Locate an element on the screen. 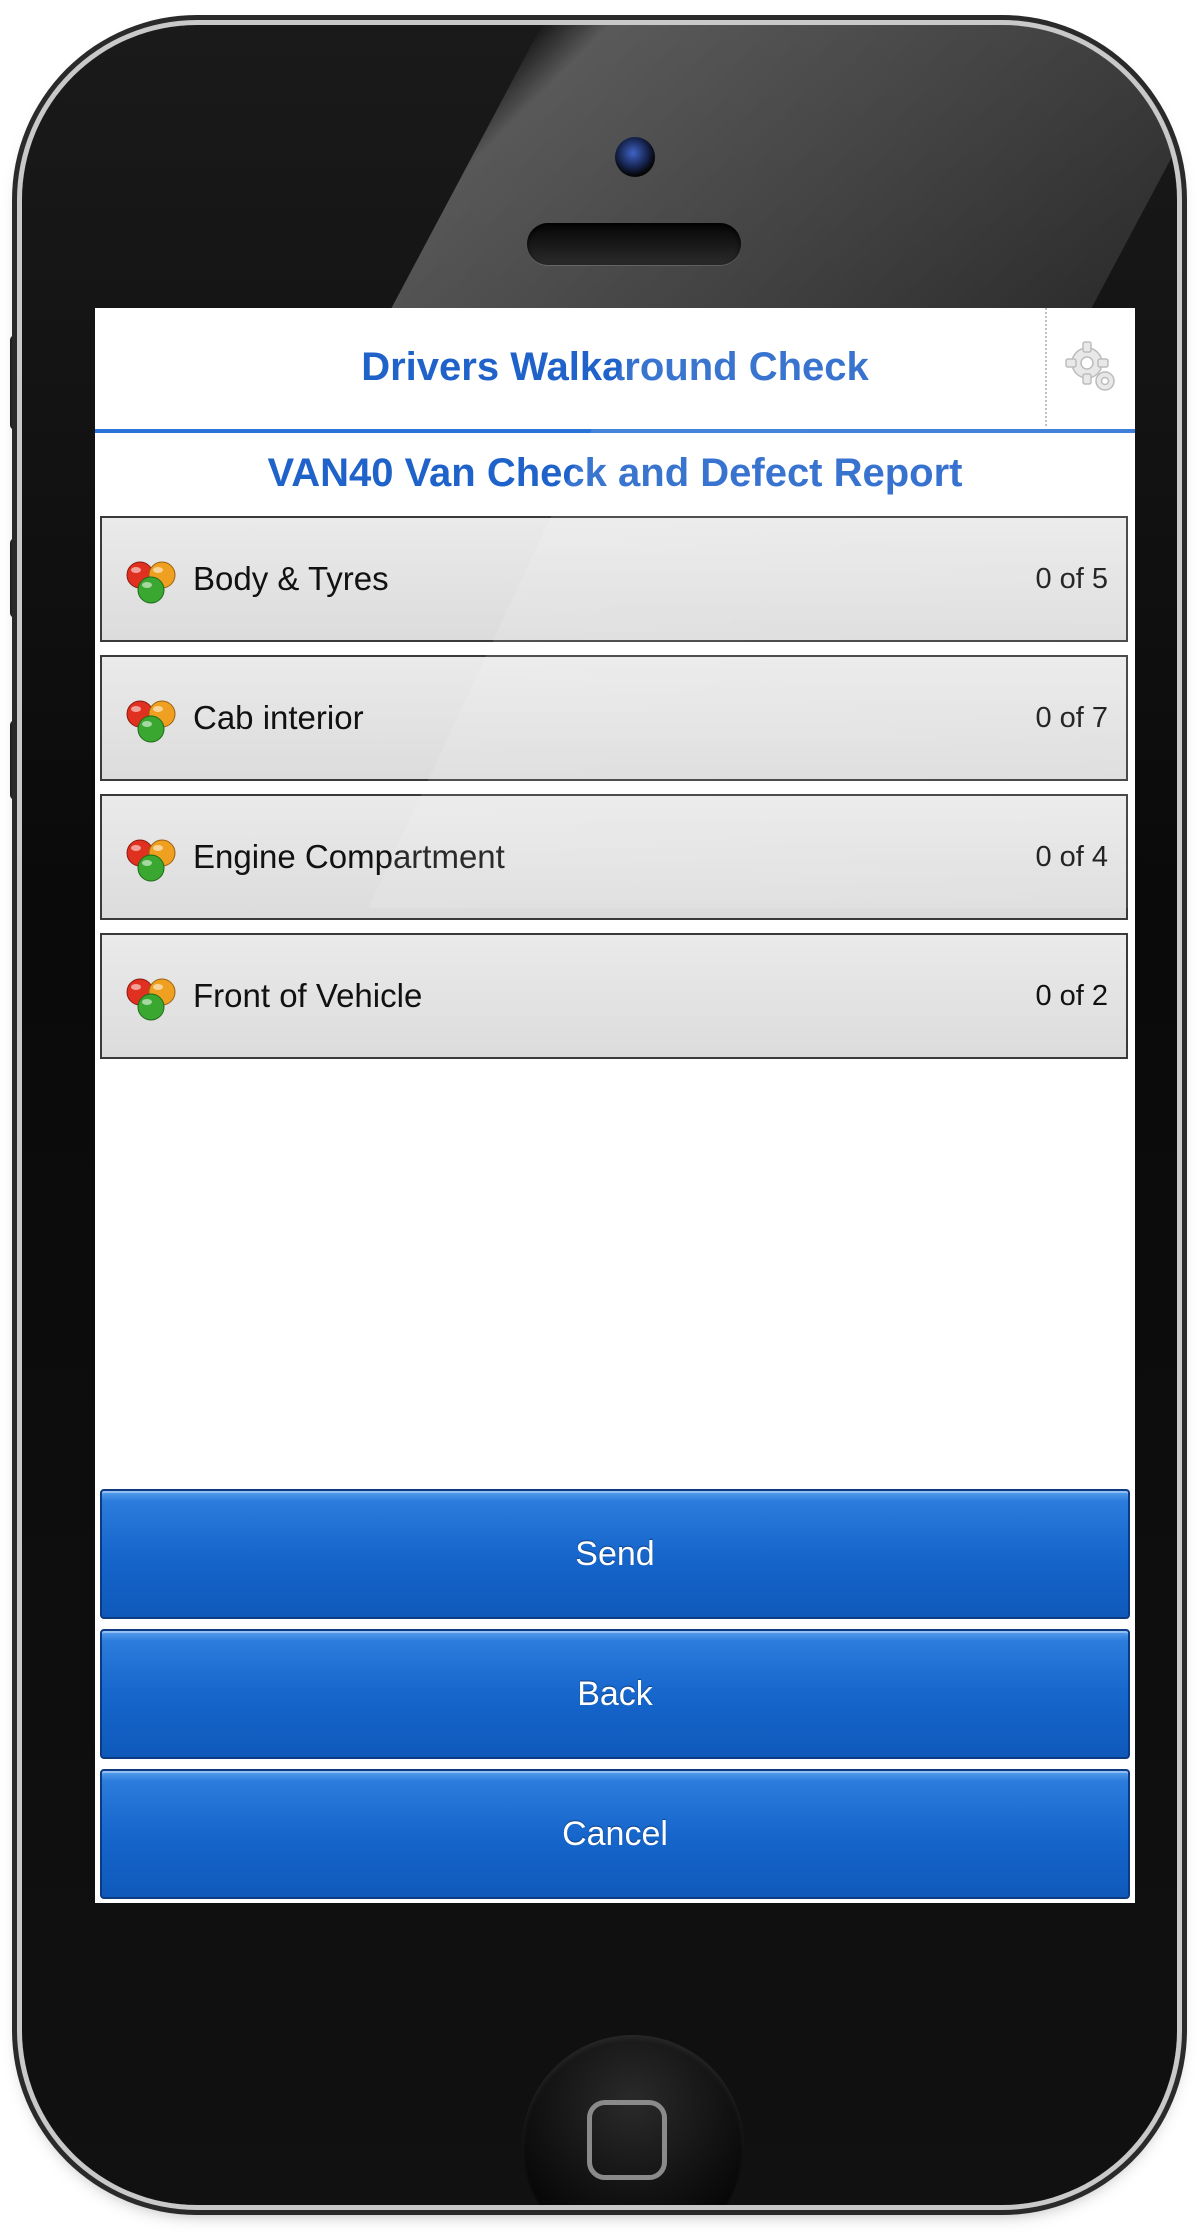  section-label: Cab interior is located at coordinates (278, 717).